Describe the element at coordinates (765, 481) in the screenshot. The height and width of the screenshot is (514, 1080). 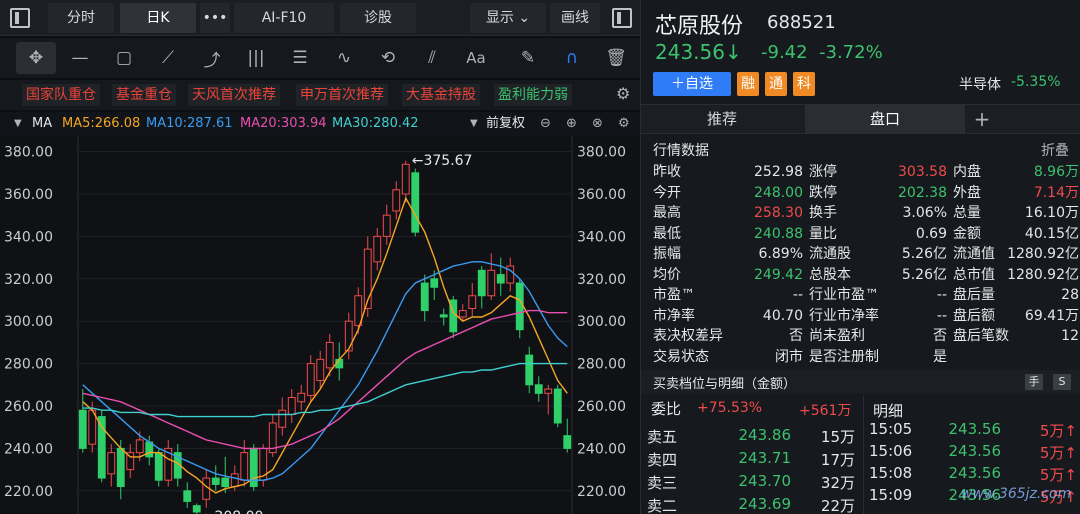
I see `ask-price: 243.70` at that location.